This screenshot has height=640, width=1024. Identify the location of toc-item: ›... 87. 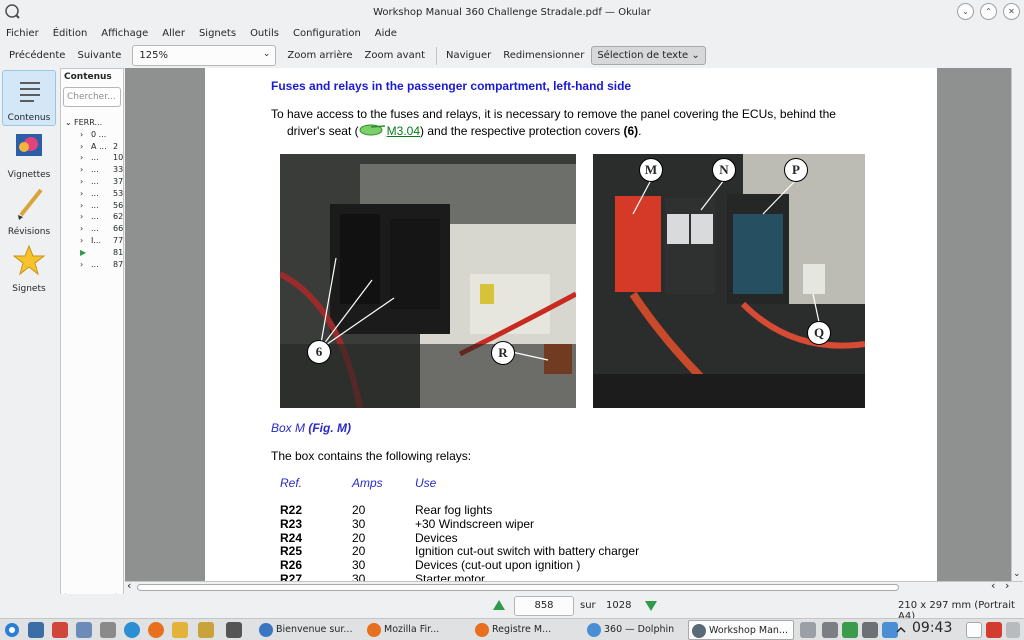
(92, 265).